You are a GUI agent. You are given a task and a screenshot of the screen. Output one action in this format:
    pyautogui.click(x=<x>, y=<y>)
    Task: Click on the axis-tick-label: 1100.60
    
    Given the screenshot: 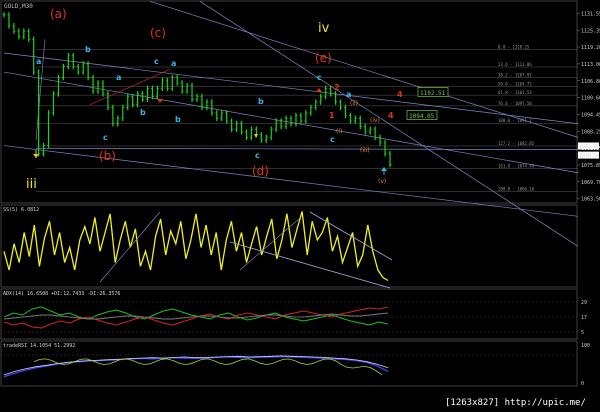 What is the action you would take?
    pyautogui.click(x=590, y=99)
    